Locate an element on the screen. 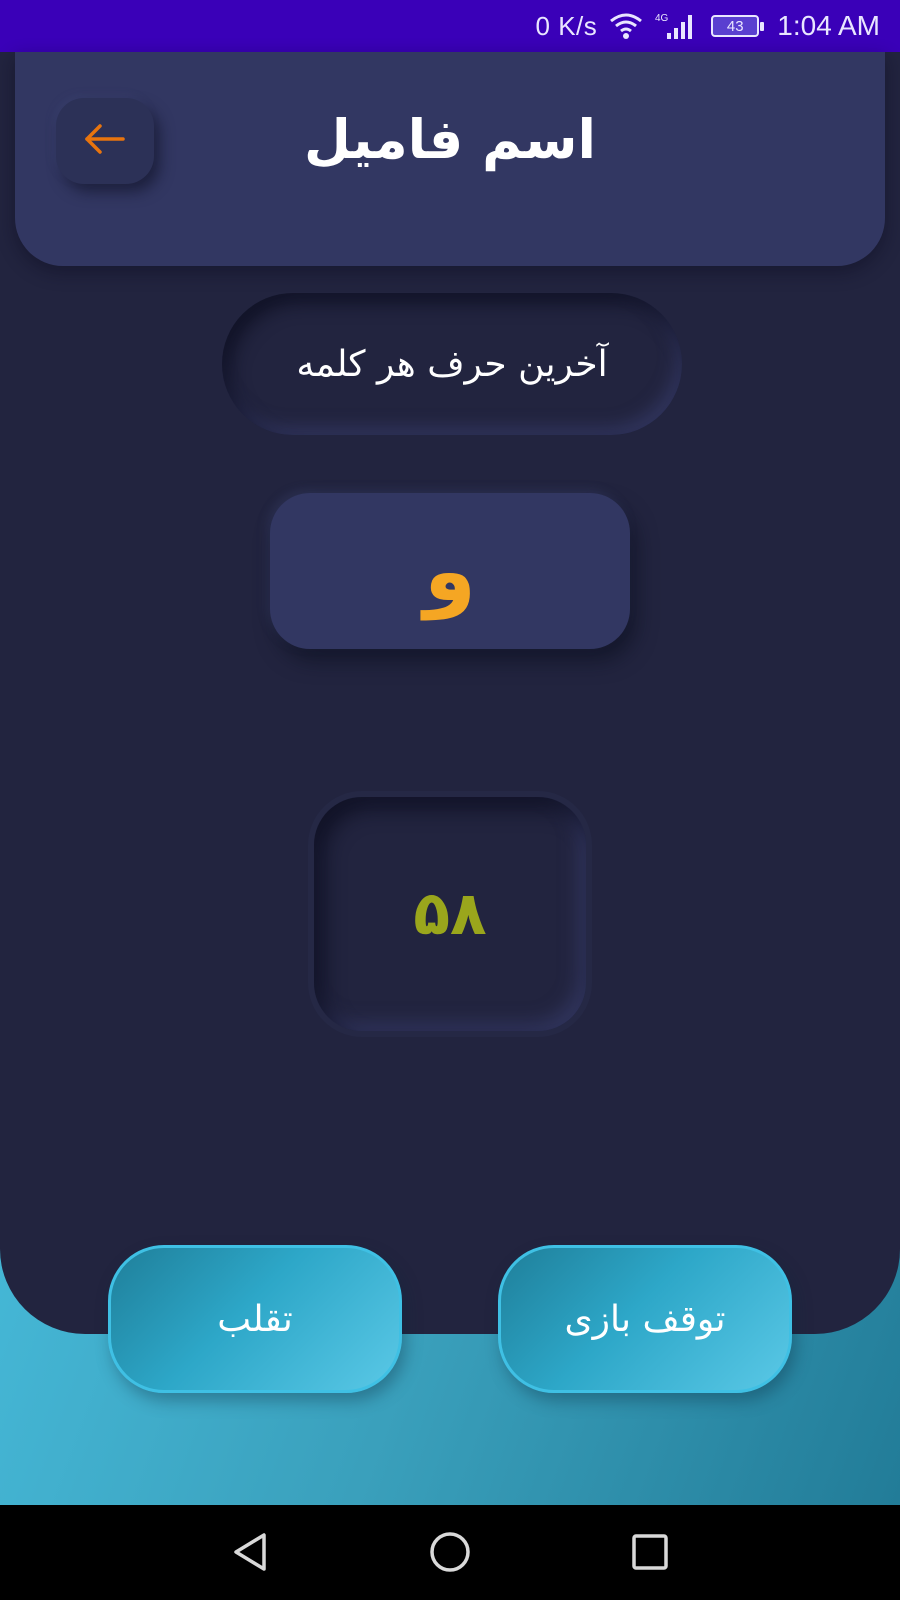 The width and height of the screenshot is (900, 1600). navigation-bar is located at coordinates (450, 1552).